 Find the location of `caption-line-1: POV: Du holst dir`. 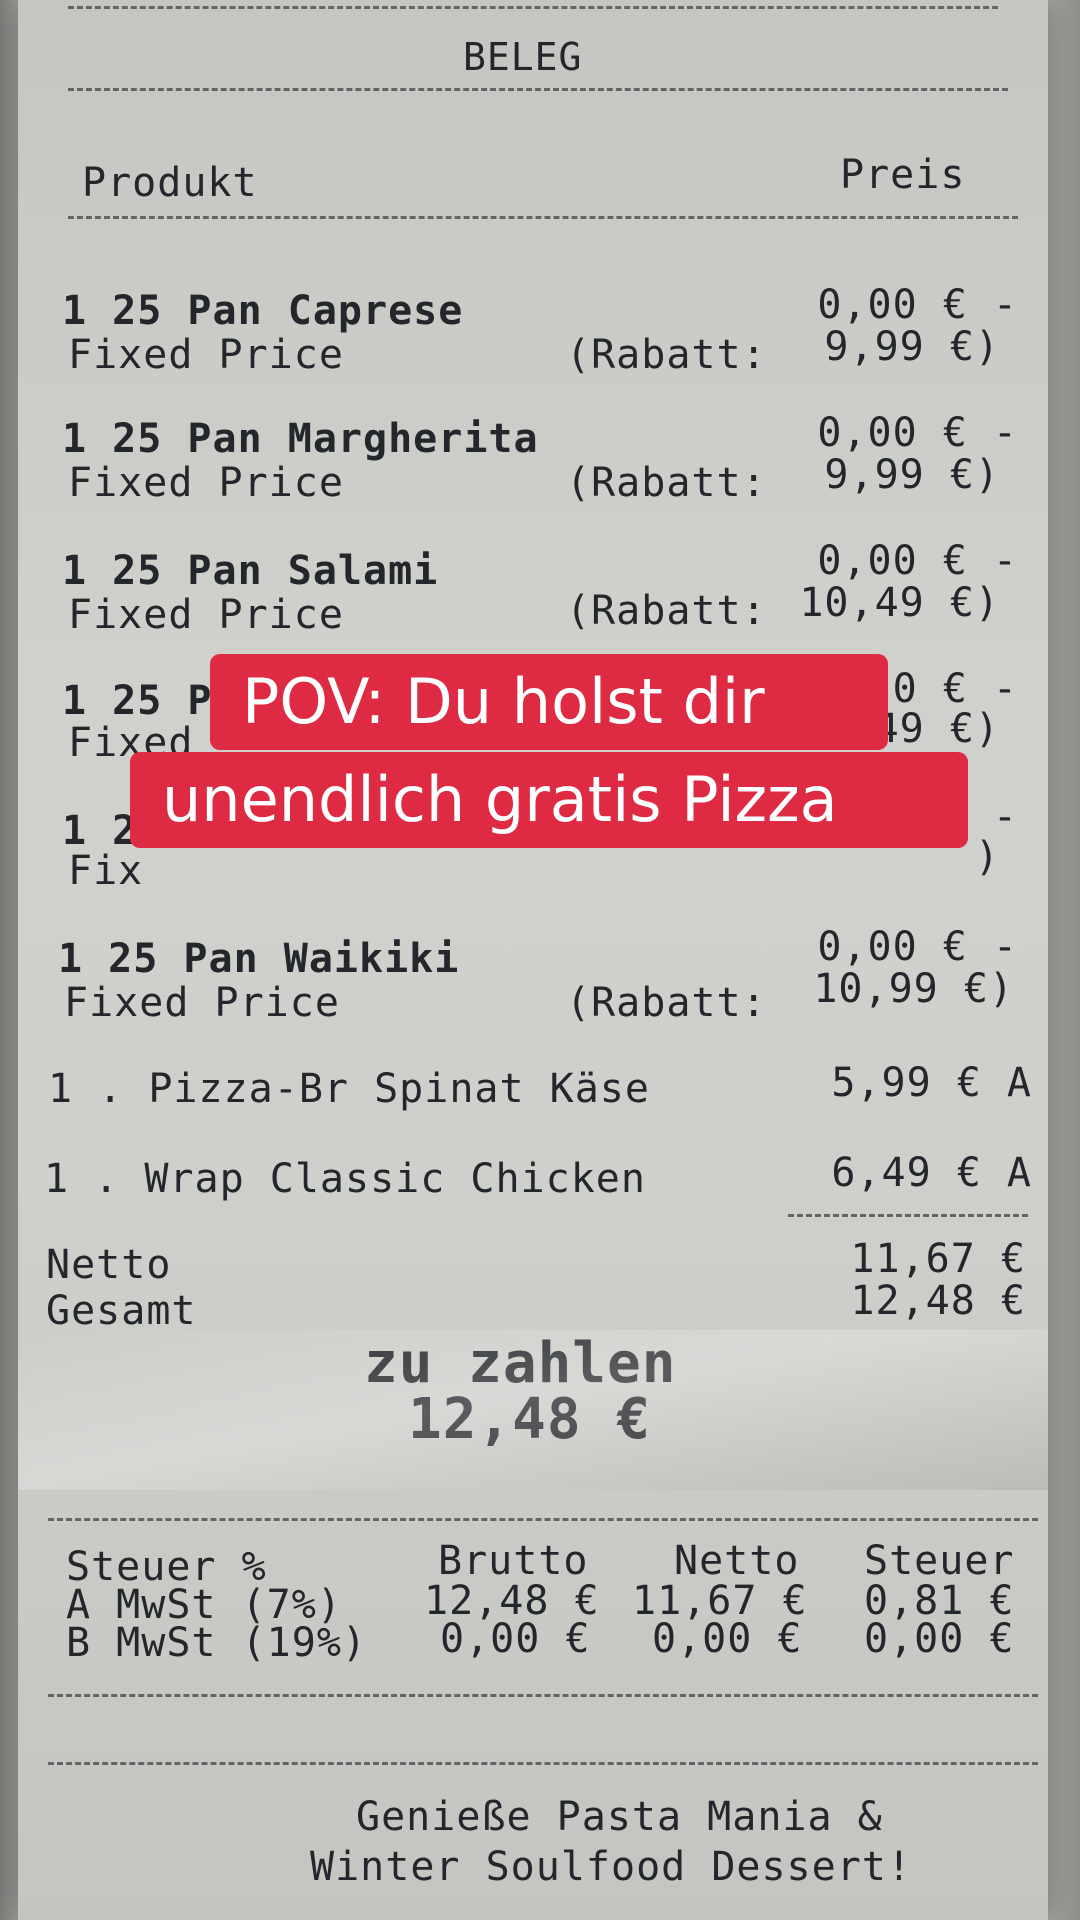

caption-line-1: POV: Du holst dir is located at coordinates (549, 702).